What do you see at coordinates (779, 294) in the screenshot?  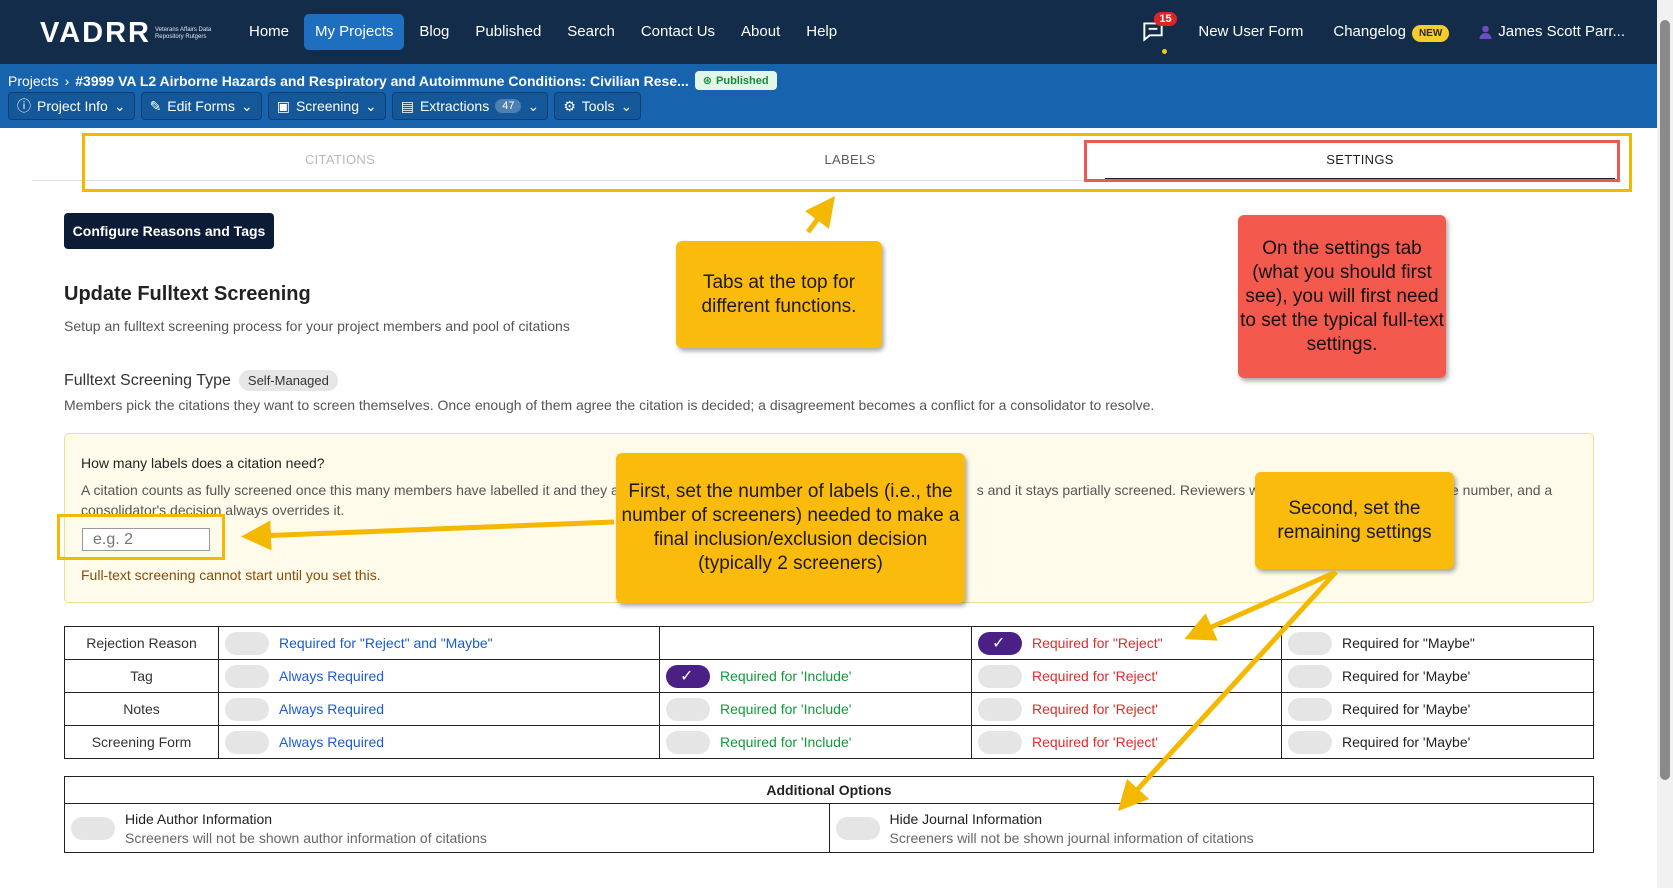 I see `callout-tabs: Tabs at the top for different functions.` at bounding box center [779, 294].